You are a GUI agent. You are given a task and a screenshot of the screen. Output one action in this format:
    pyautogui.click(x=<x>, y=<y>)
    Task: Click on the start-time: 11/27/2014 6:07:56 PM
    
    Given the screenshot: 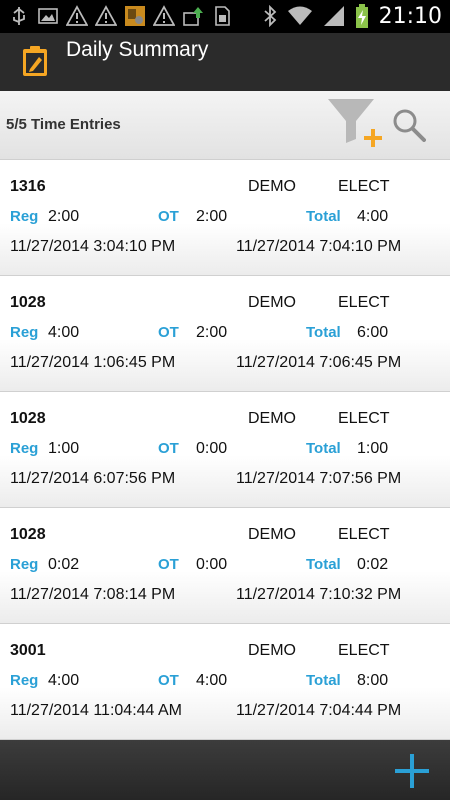 What is the action you would take?
    pyautogui.click(x=93, y=478)
    